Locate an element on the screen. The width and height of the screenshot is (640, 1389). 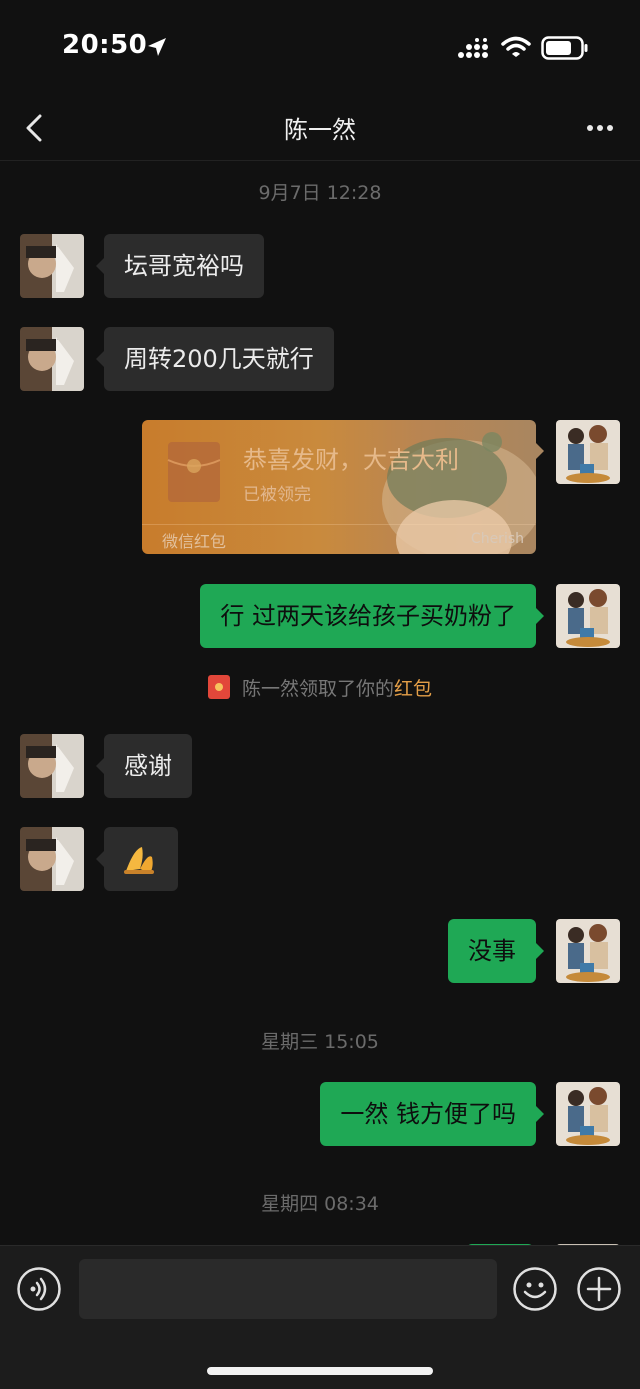
more-icon is located at coordinates (600, 128).